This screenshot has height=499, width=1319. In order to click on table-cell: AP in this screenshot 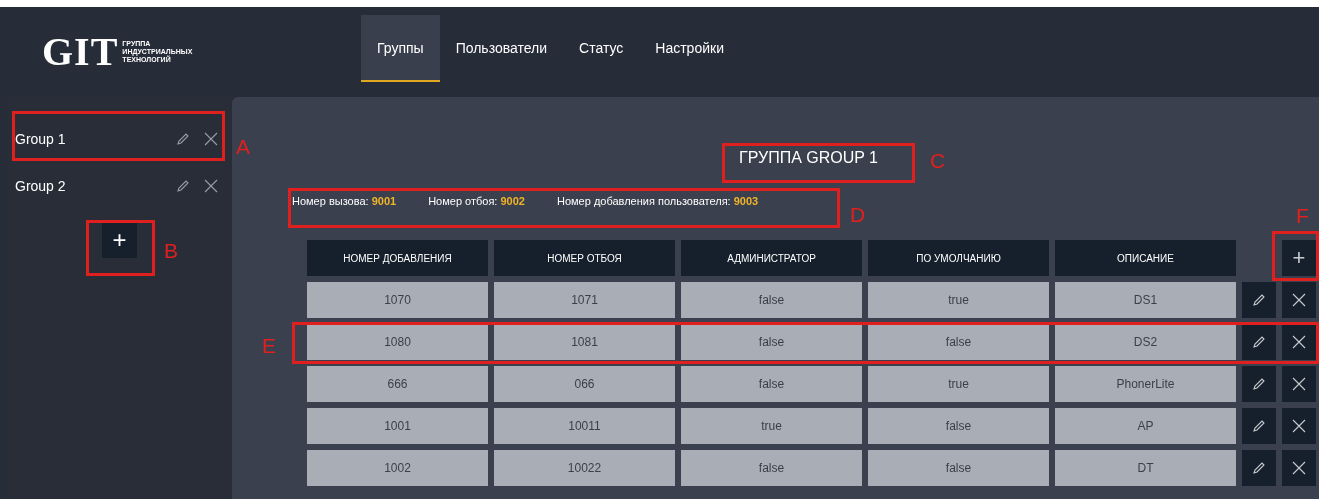, I will do `click(1145, 426)`.